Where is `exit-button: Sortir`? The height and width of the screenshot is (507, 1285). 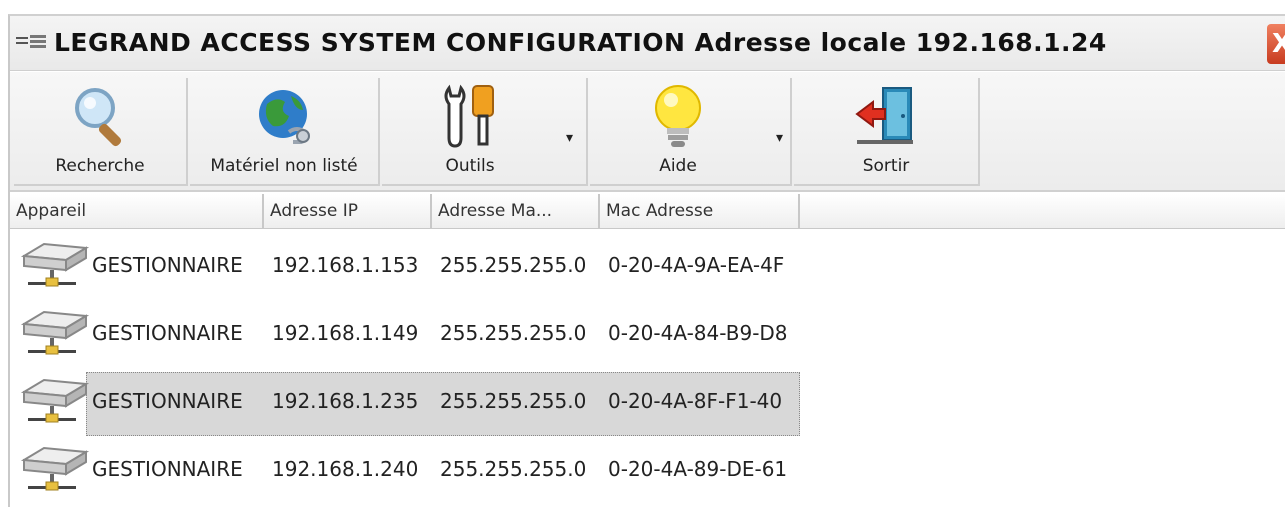 exit-button: Sortir is located at coordinates (887, 132).